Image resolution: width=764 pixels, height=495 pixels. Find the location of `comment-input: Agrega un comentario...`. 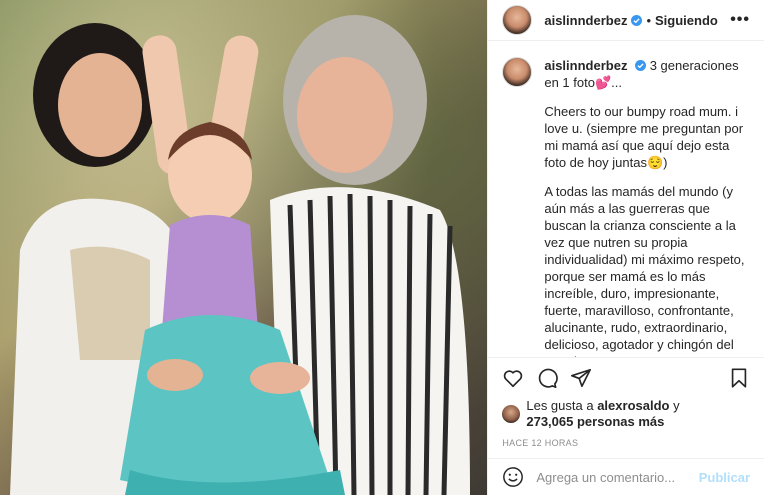

comment-input: Agrega un comentario... is located at coordinates (617, 477).